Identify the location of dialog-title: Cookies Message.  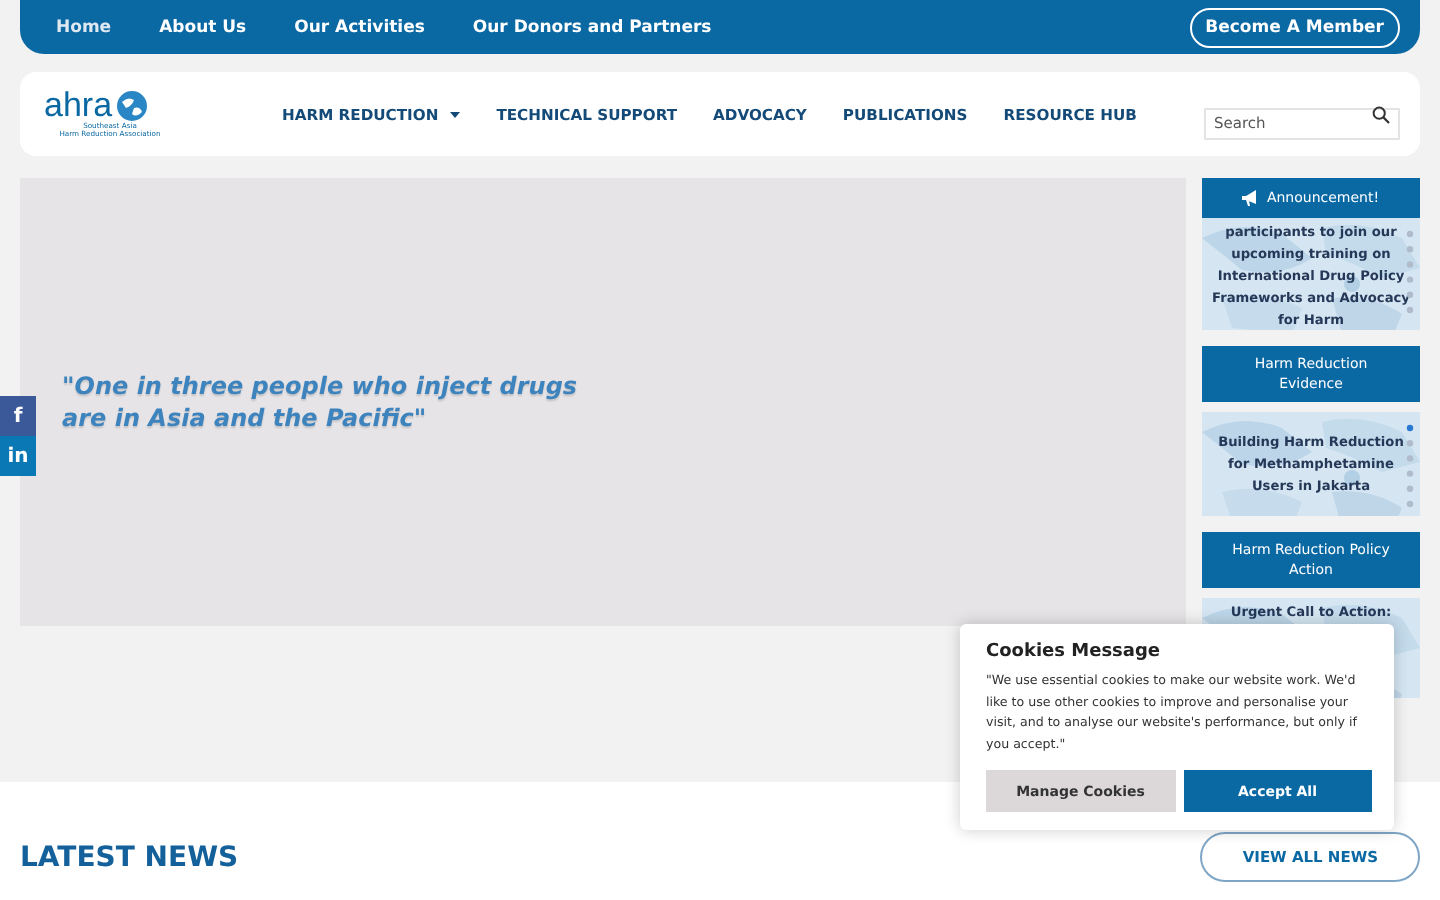
(1074, 652).